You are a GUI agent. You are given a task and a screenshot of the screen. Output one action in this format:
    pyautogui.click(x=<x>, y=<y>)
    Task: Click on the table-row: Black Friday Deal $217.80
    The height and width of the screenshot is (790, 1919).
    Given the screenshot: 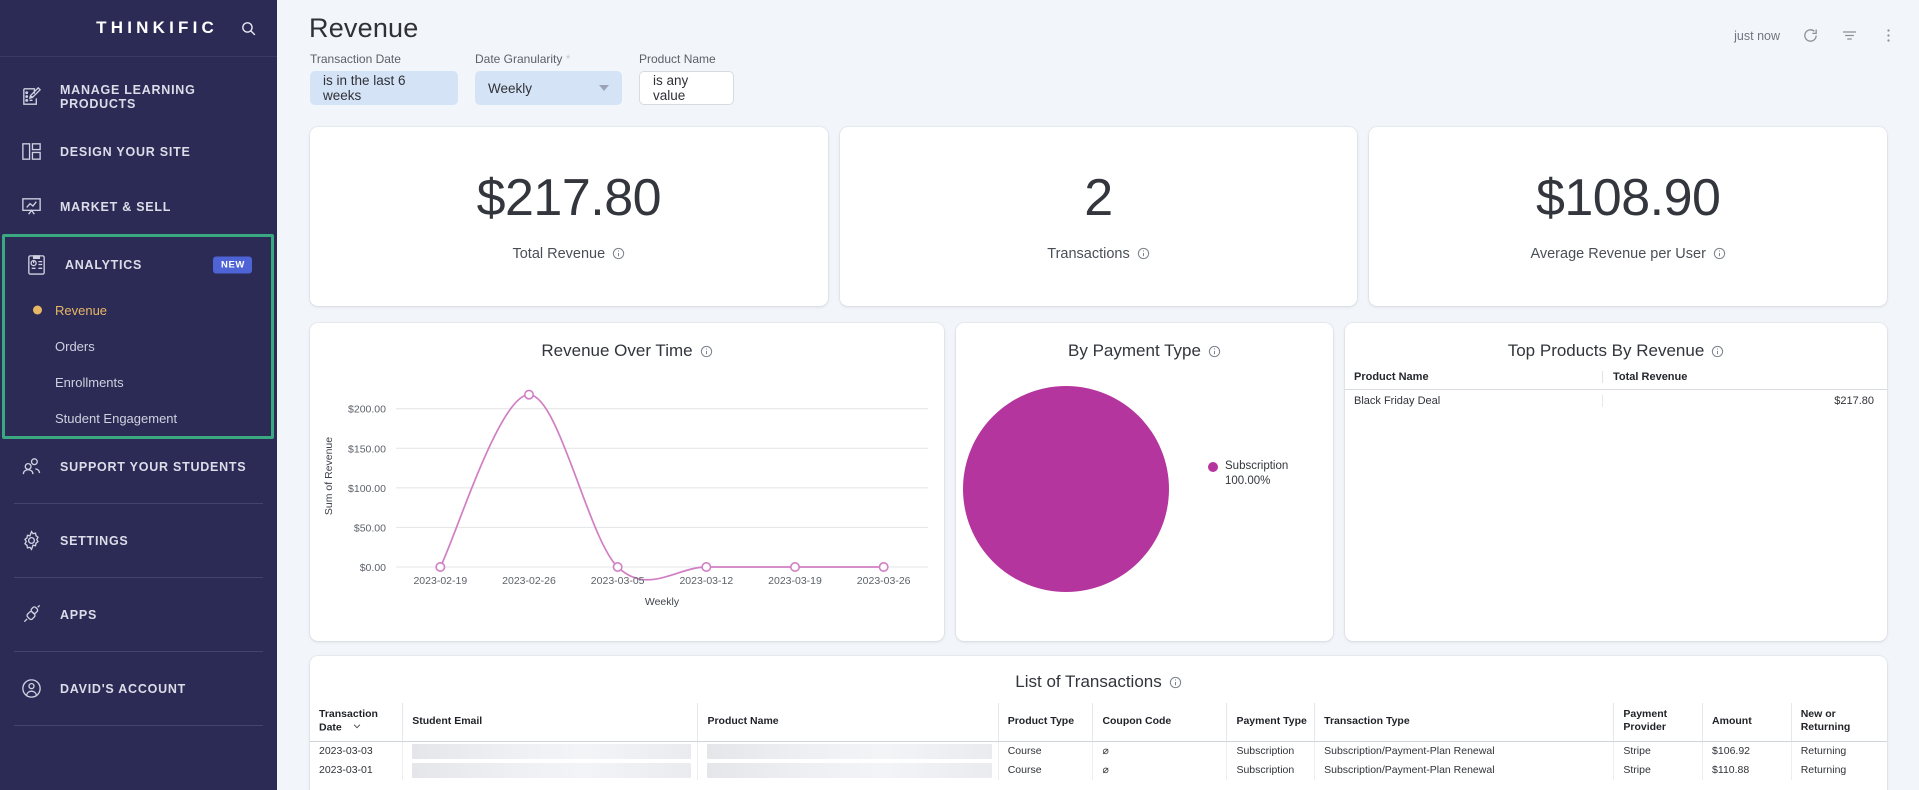 What is the action you would take?
    pyautogui.click(x=1616, y=398)
    